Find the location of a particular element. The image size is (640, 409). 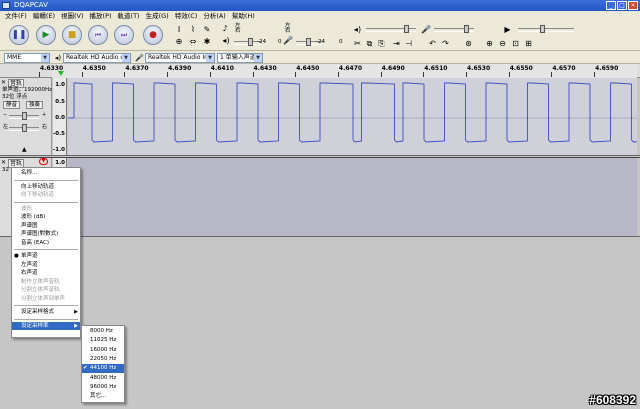

zoom-out-icon: ⊖ is located at coordinates (502, 42).